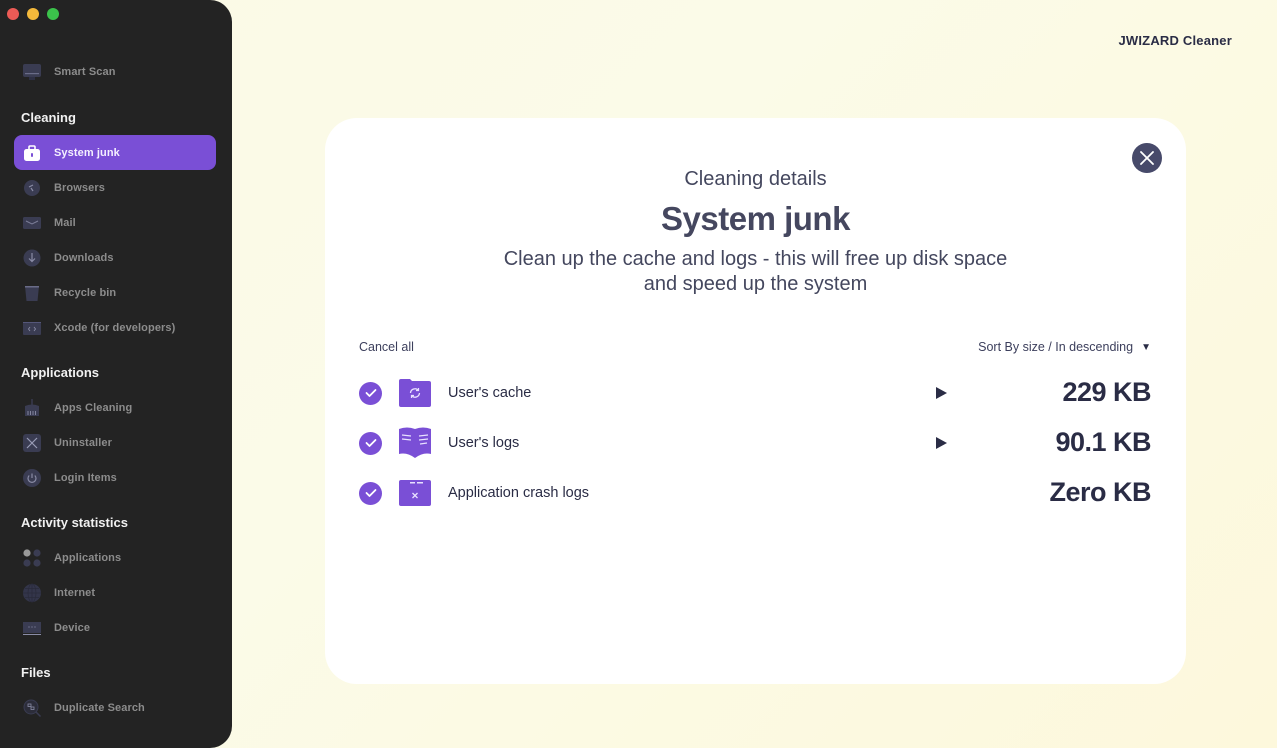  I want to click on download-icon, so click(32, 258).